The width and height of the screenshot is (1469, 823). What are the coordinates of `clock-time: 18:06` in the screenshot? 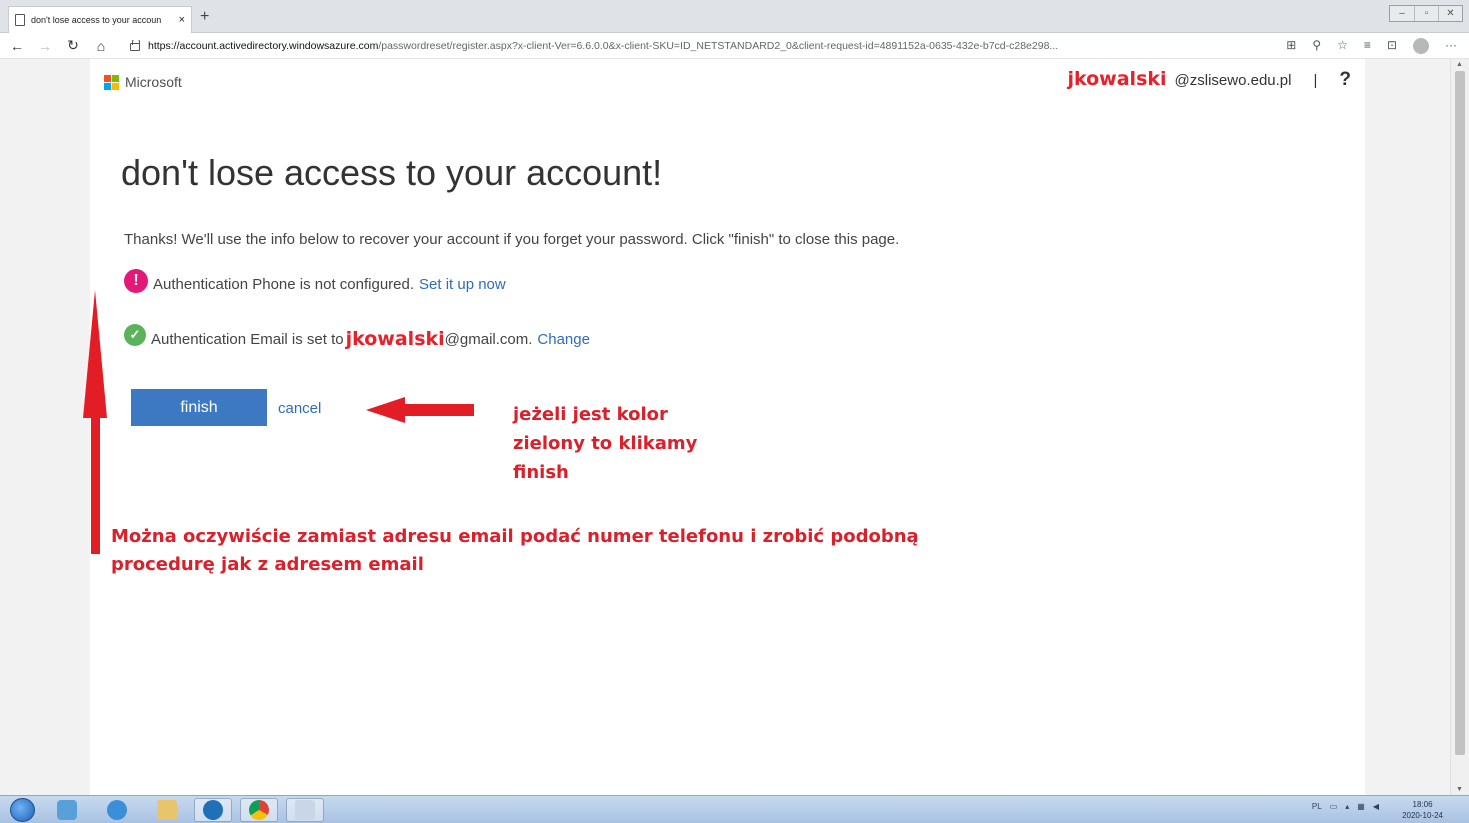 It's located at (1422, 804).